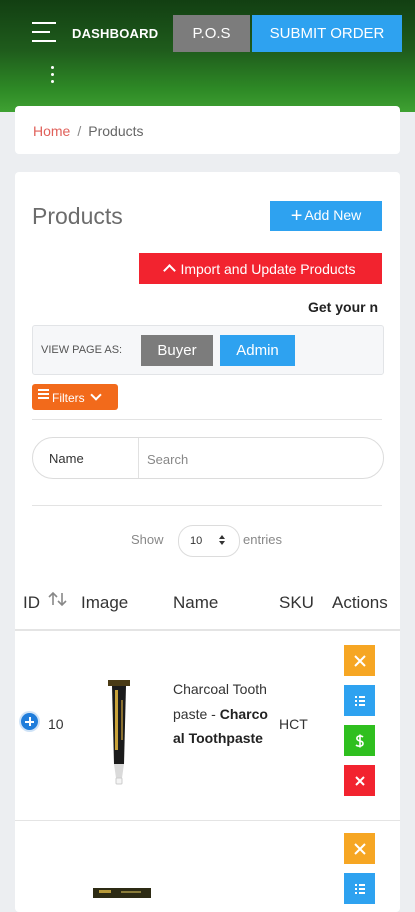  I want to click on entries-label: entries, so click(263, 539).